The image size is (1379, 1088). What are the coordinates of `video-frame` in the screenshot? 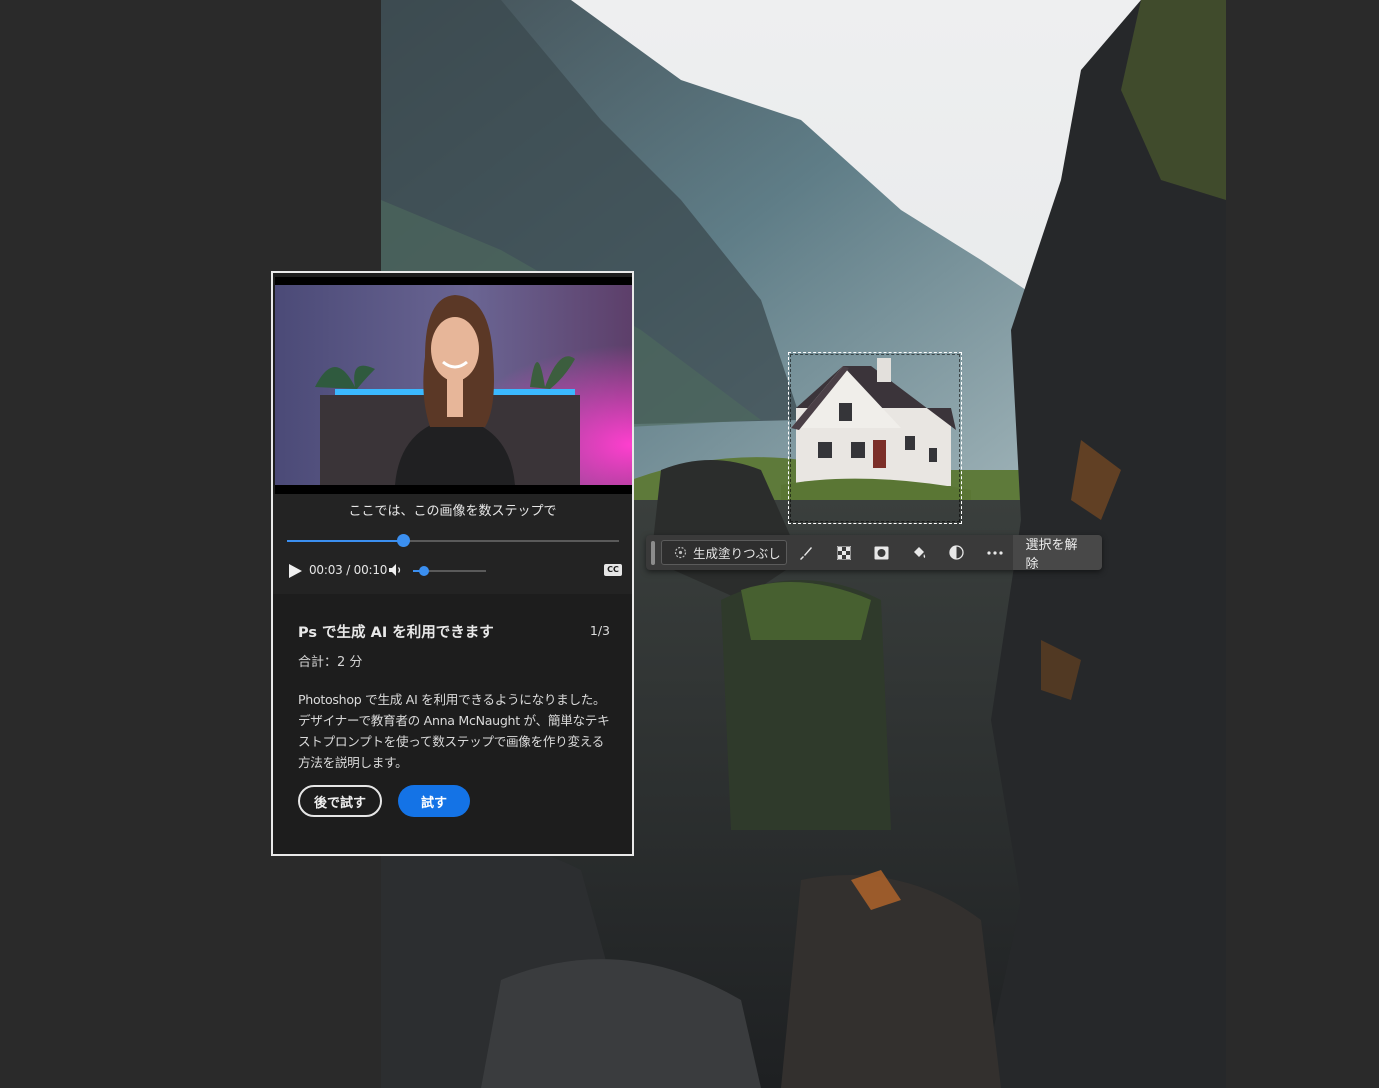 It's located at (453, 385).